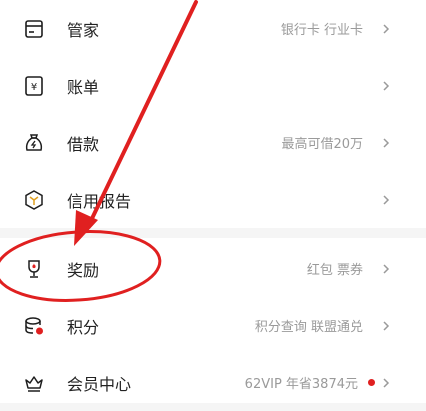 This screenshot has height=411, width=426. What do you see at coordinates (99, 384) in the screenshot?
I see `menu-item-label: 会员中心` at bounding box center [99, 384].